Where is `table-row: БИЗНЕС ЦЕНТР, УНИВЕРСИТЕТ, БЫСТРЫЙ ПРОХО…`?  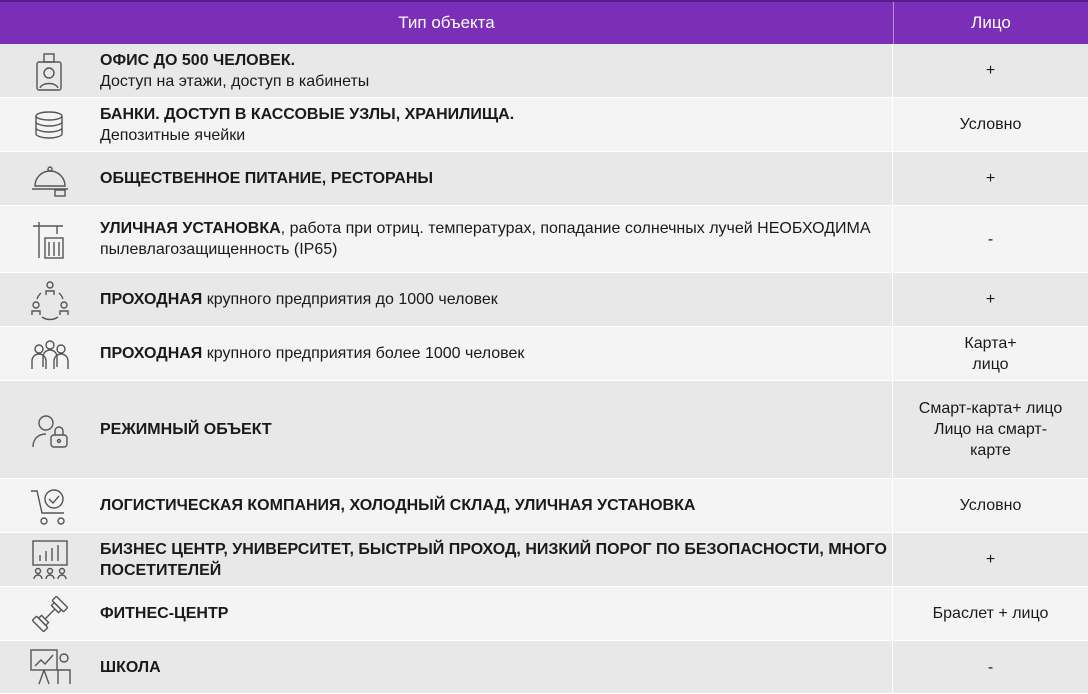
table-row: БИЗНЕС ЦЕНТР, УНИВЕРСИТЕТ, БЫСТРЫЙ ПРОХО… is located at coordinates (544, 560).